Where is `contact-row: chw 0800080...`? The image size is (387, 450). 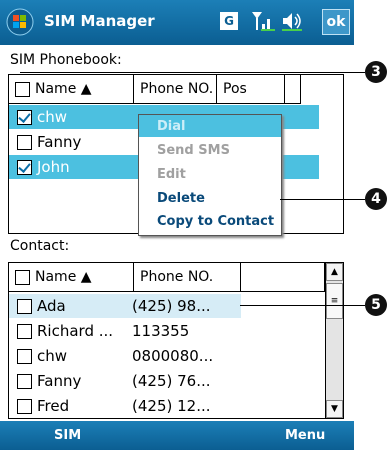 contact-row: chw 0800080... is located at coordinates (125, 356).